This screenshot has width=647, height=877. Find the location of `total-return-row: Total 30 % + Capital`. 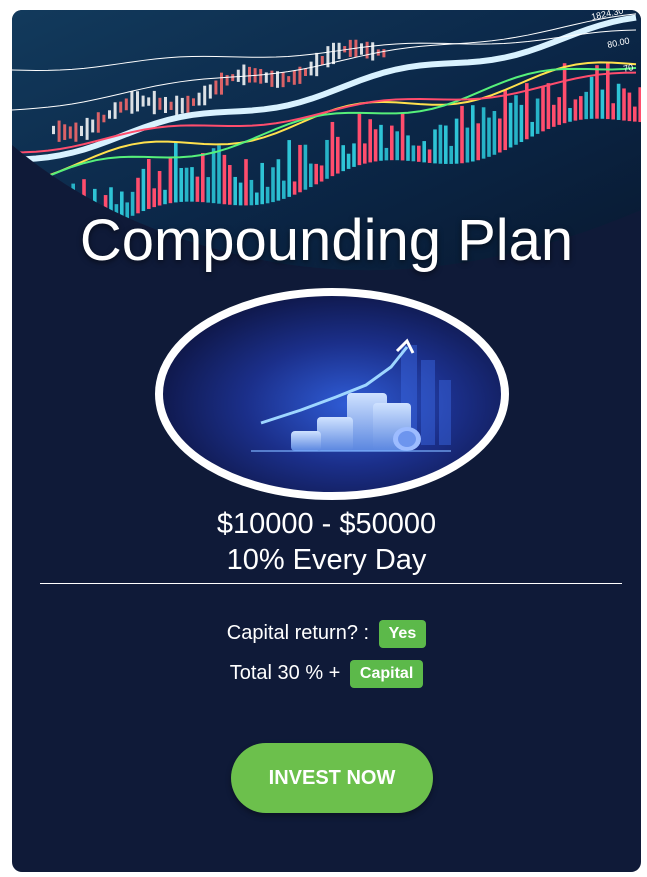

total-return-row: Total 30 % + Capital is located at coordinates (326, 673).